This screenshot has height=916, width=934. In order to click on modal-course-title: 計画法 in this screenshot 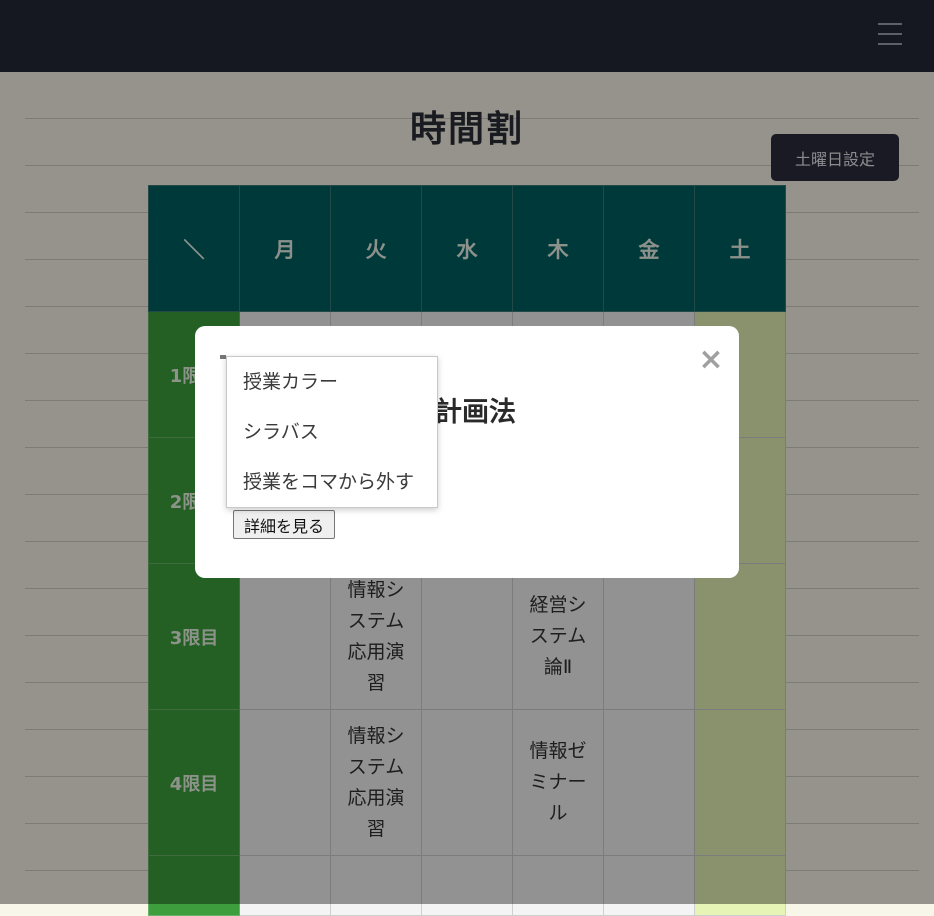, I will do `click(475, 412)`.